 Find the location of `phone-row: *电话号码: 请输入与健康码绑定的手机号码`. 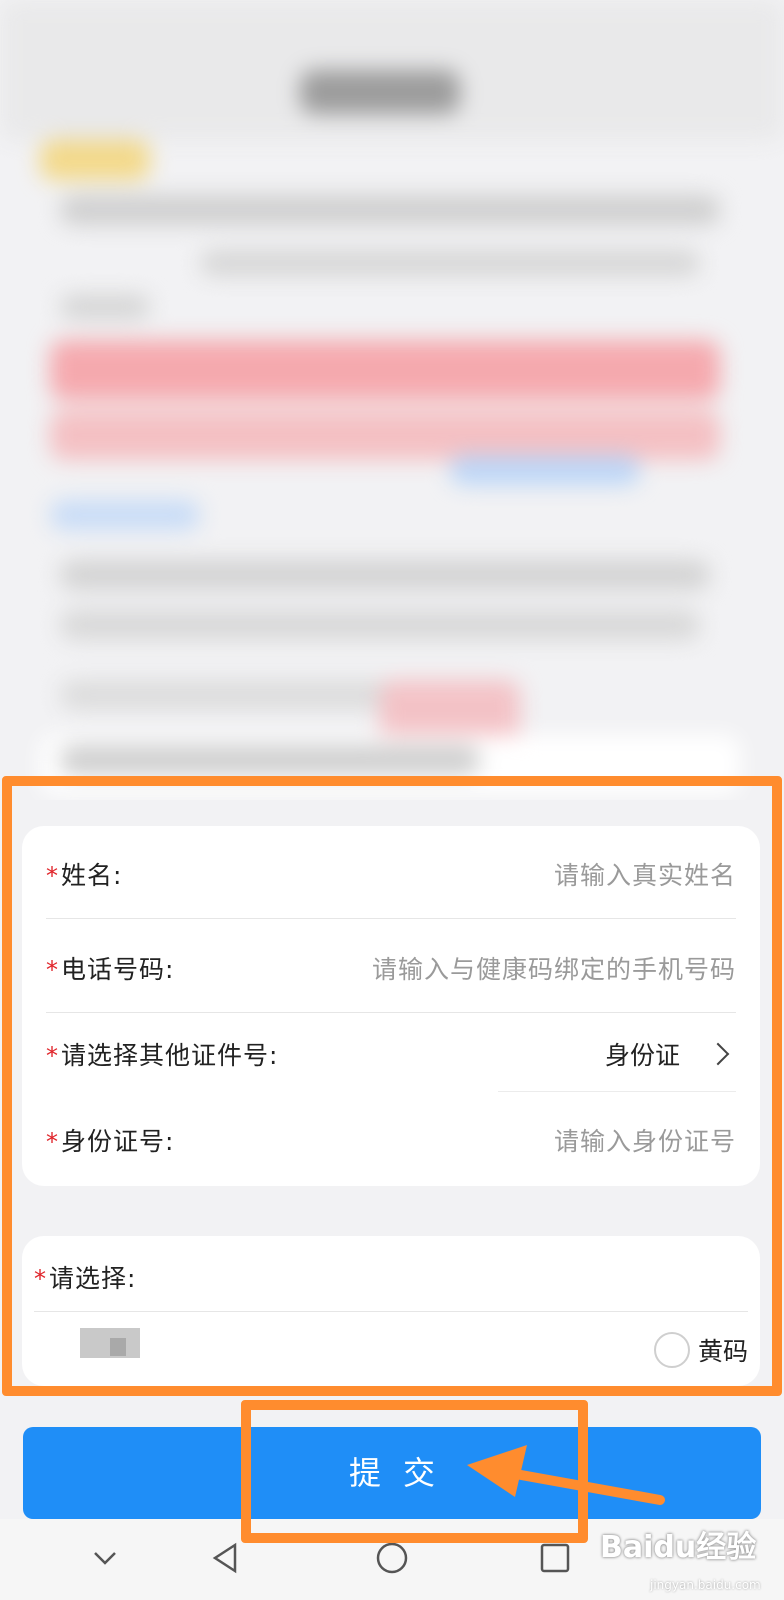

phone-row: *电话号码: 请输入与健康码绑定的手机号码 is located at coordinates (391, 968).